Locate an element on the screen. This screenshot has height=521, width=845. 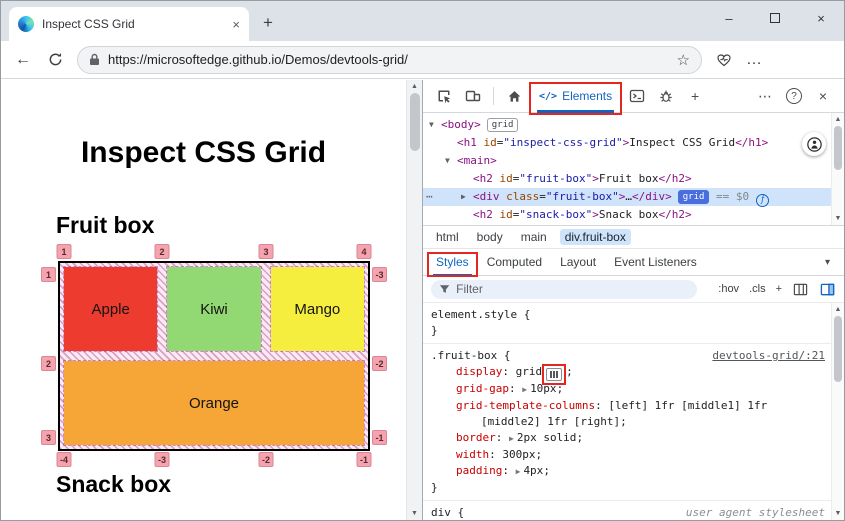
class-state-button: .cls is located at coordinates (757, 289).